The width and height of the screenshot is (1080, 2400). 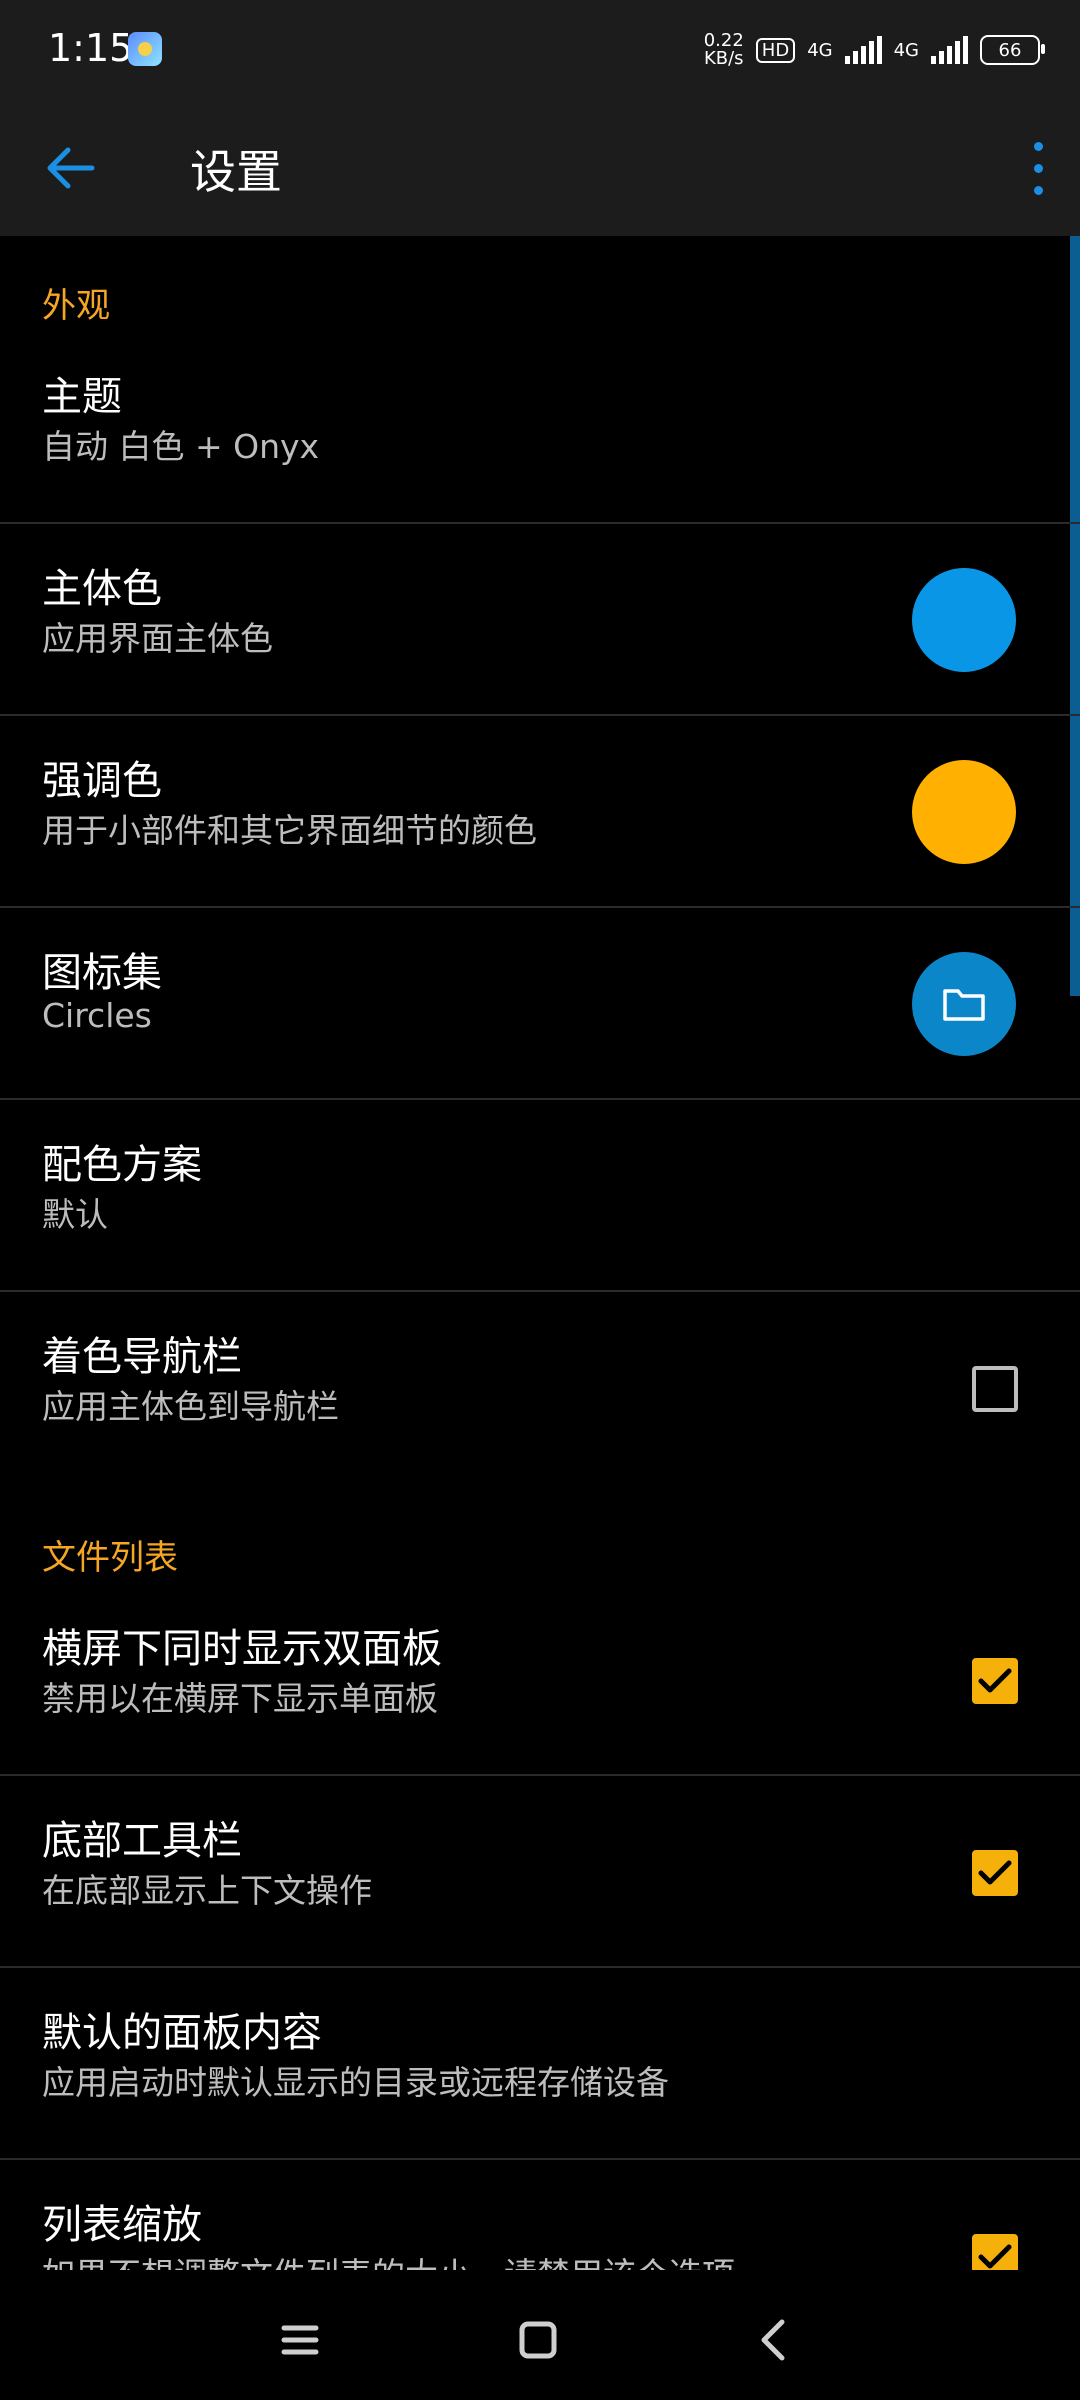 What do you see at coordinates (300, 2340) in the screenshot?
I see `menu-icon` at bounding box center [300, 2340].